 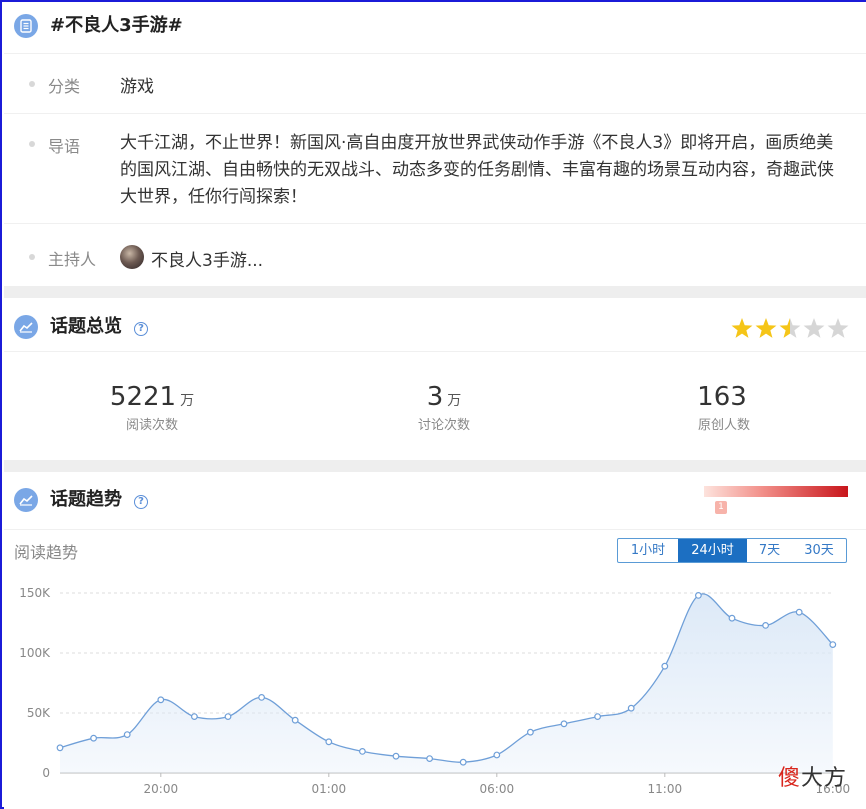 I want to click on topic-header: #不良人3手游#, so click(x=435, y=28).